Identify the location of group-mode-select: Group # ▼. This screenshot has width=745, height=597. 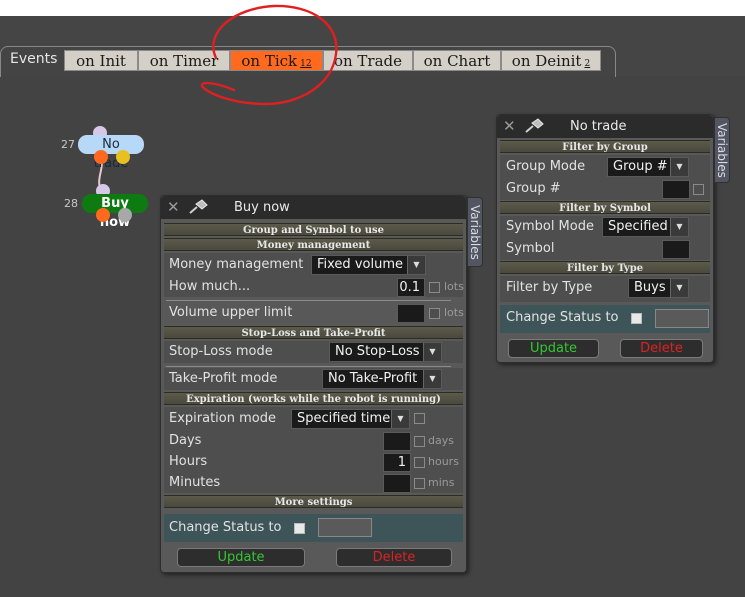
(648, 167).